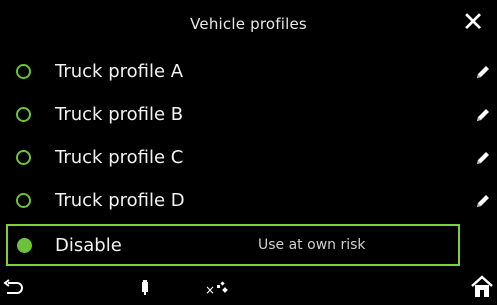 The width and height of the screenshot is (497, 305). What do you see at coordinates (482, 287) in the screenshot?
I see `home-icon` at bounding box center [482, 287].